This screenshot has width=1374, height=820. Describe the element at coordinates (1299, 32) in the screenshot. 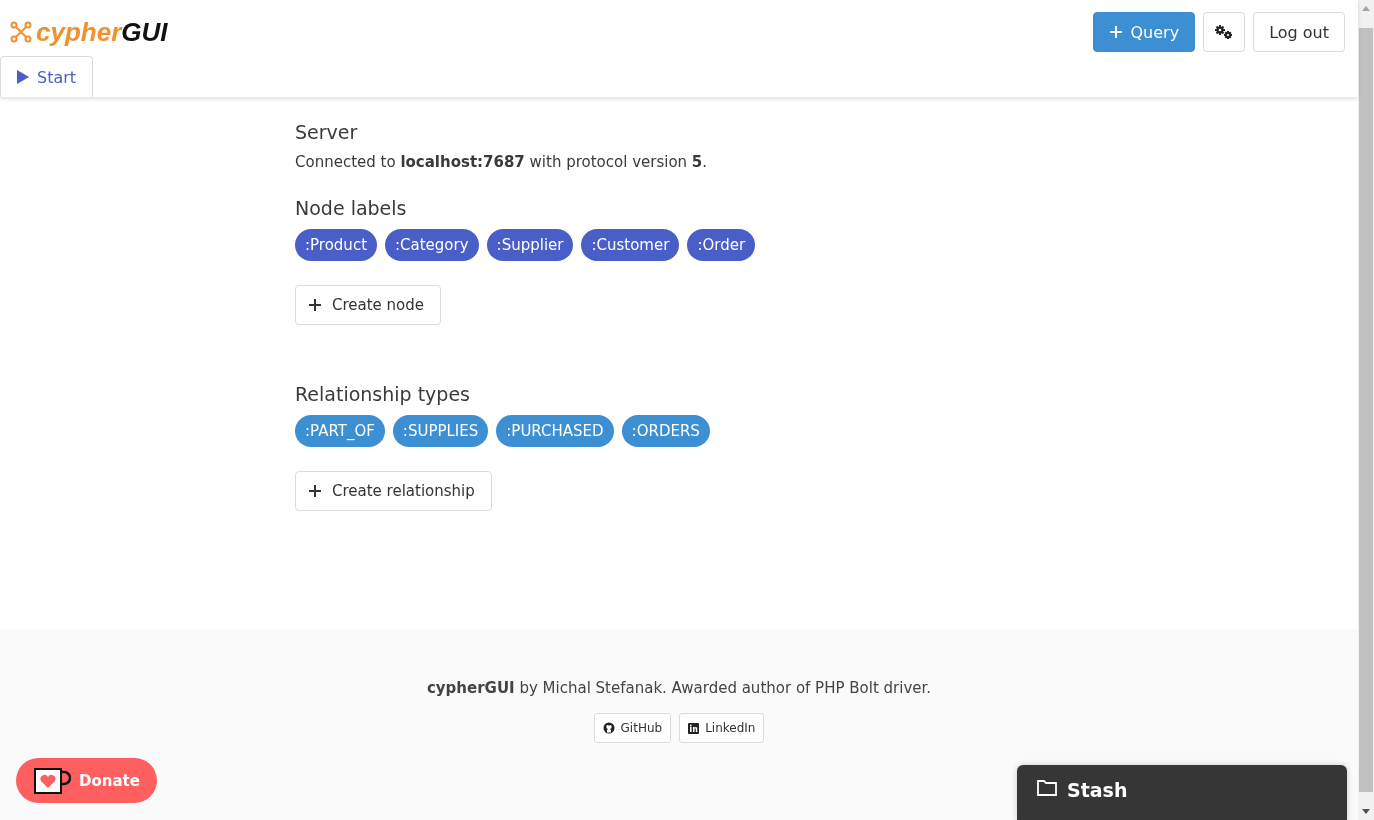

I see `logout-button: Log out` at that location.